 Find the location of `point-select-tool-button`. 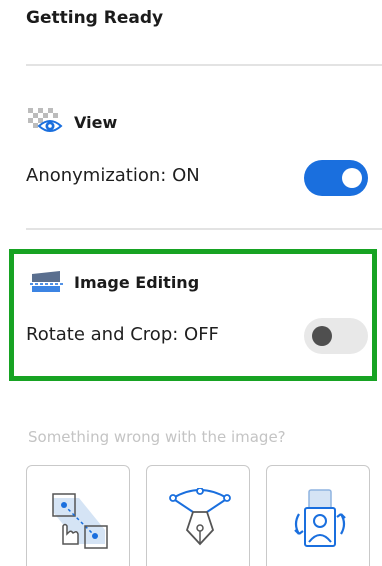

point-select-tool-button is located at coordinates (78, 515).